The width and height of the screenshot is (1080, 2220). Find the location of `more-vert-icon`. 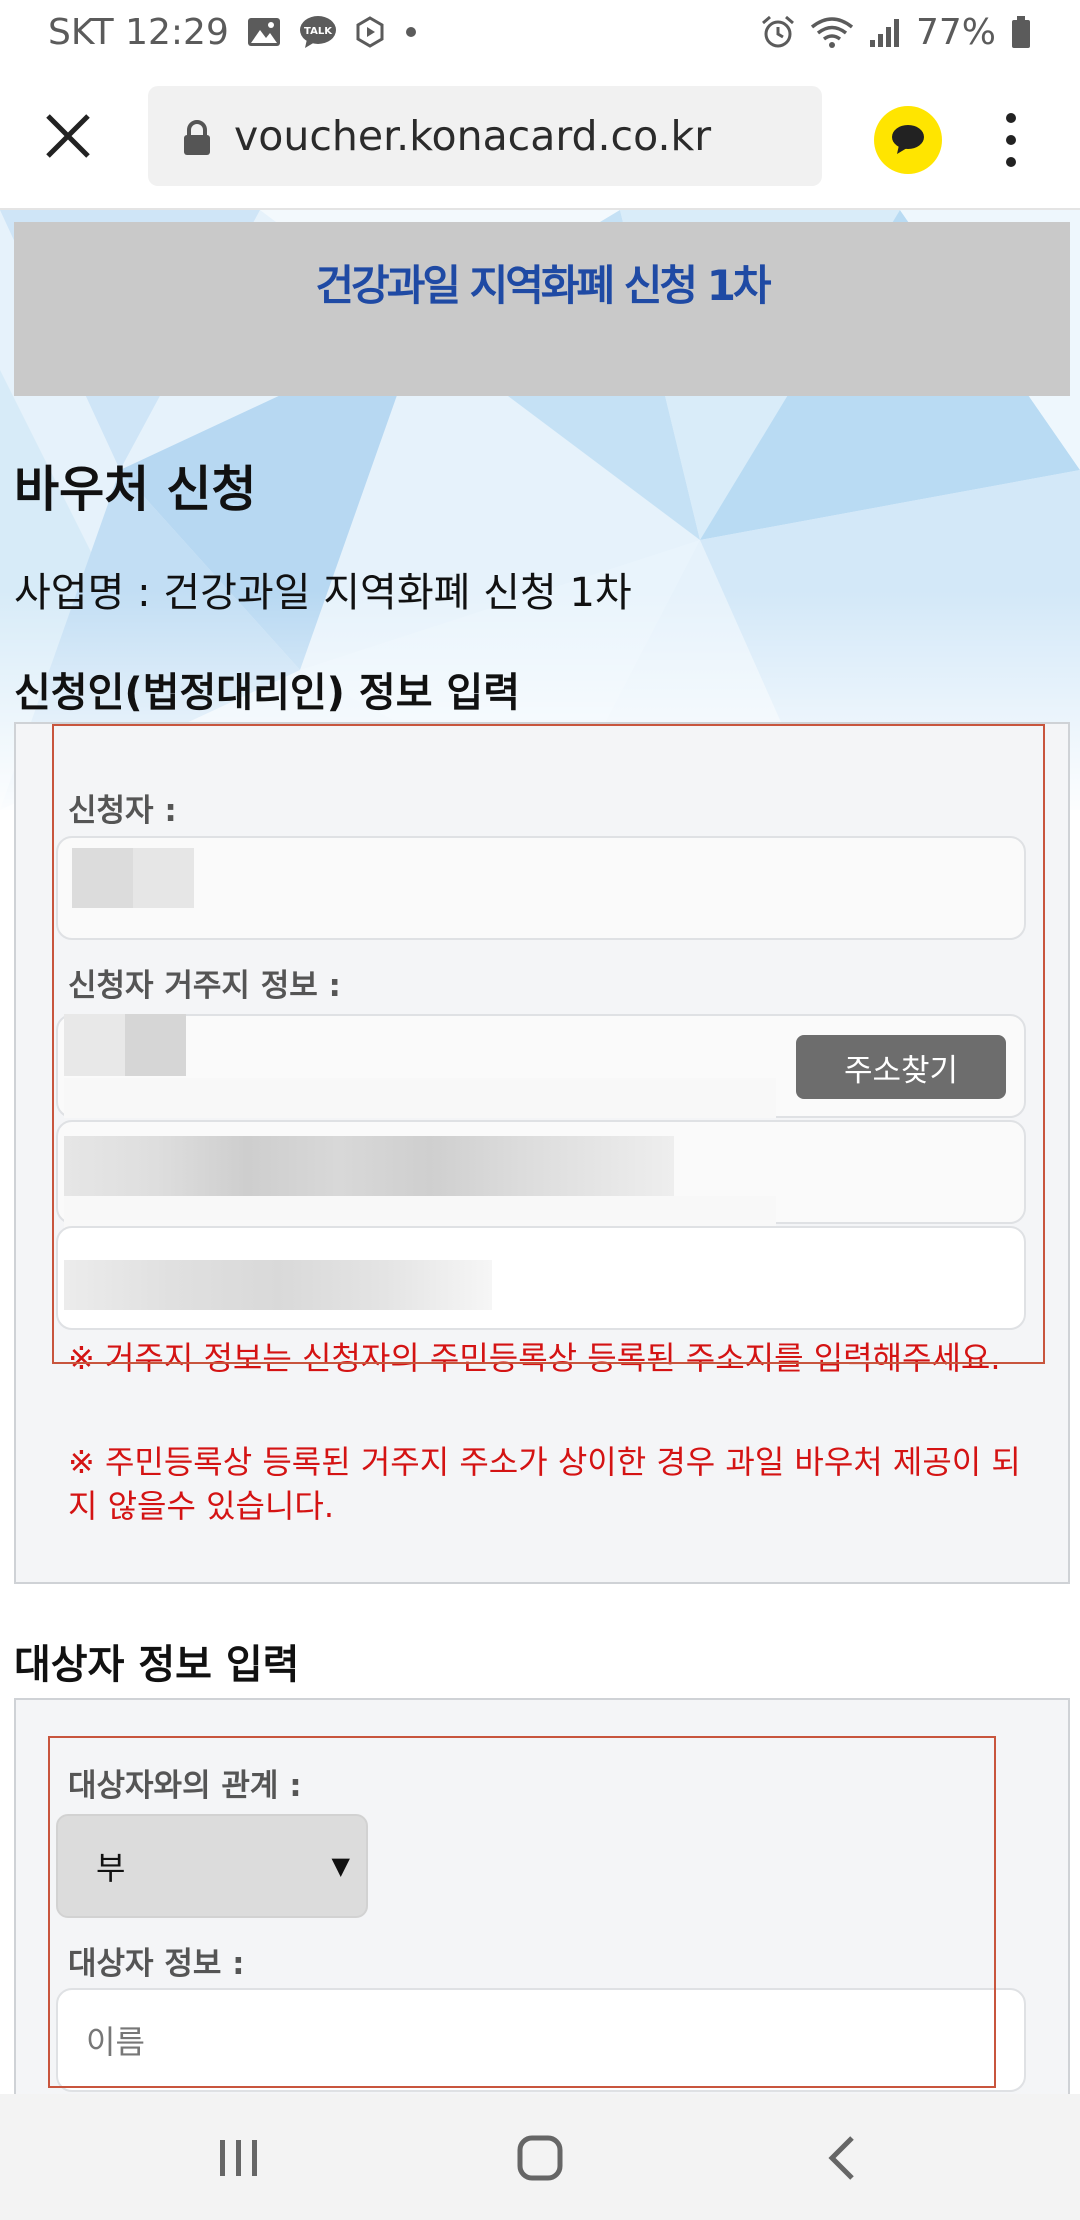

more-vert-icon is located at coordinates (1011, 140).